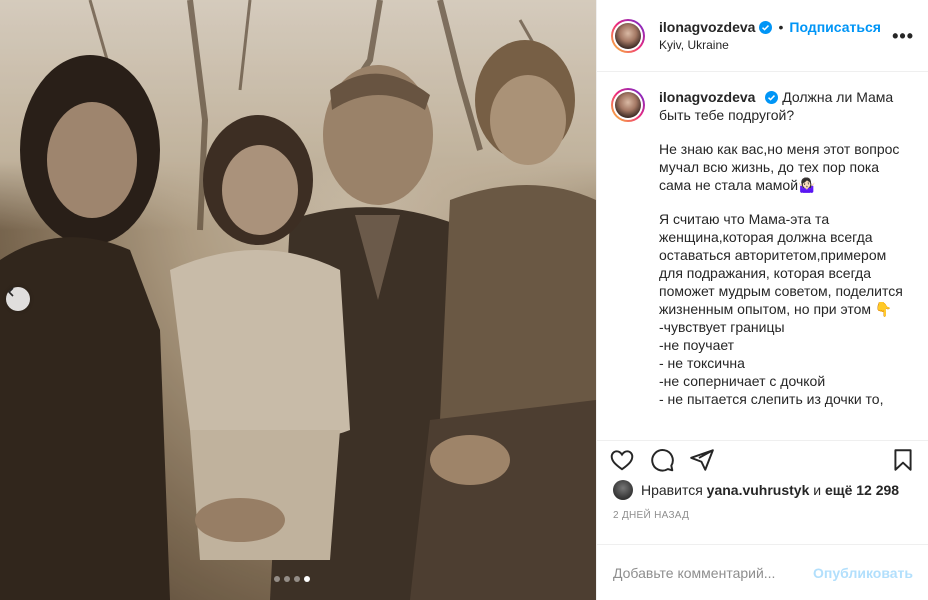 The height and width of the screenshot is (600, 928). I want to click on liker-avatar, so click(623, 490).